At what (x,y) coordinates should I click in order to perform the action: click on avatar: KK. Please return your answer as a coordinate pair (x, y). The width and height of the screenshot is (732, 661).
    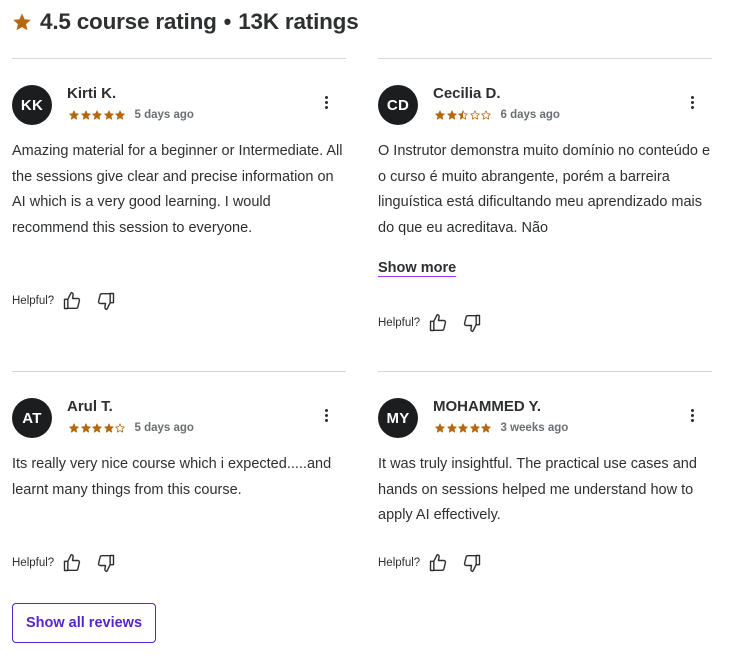
    Looking at the image, I should click on (32, 105).